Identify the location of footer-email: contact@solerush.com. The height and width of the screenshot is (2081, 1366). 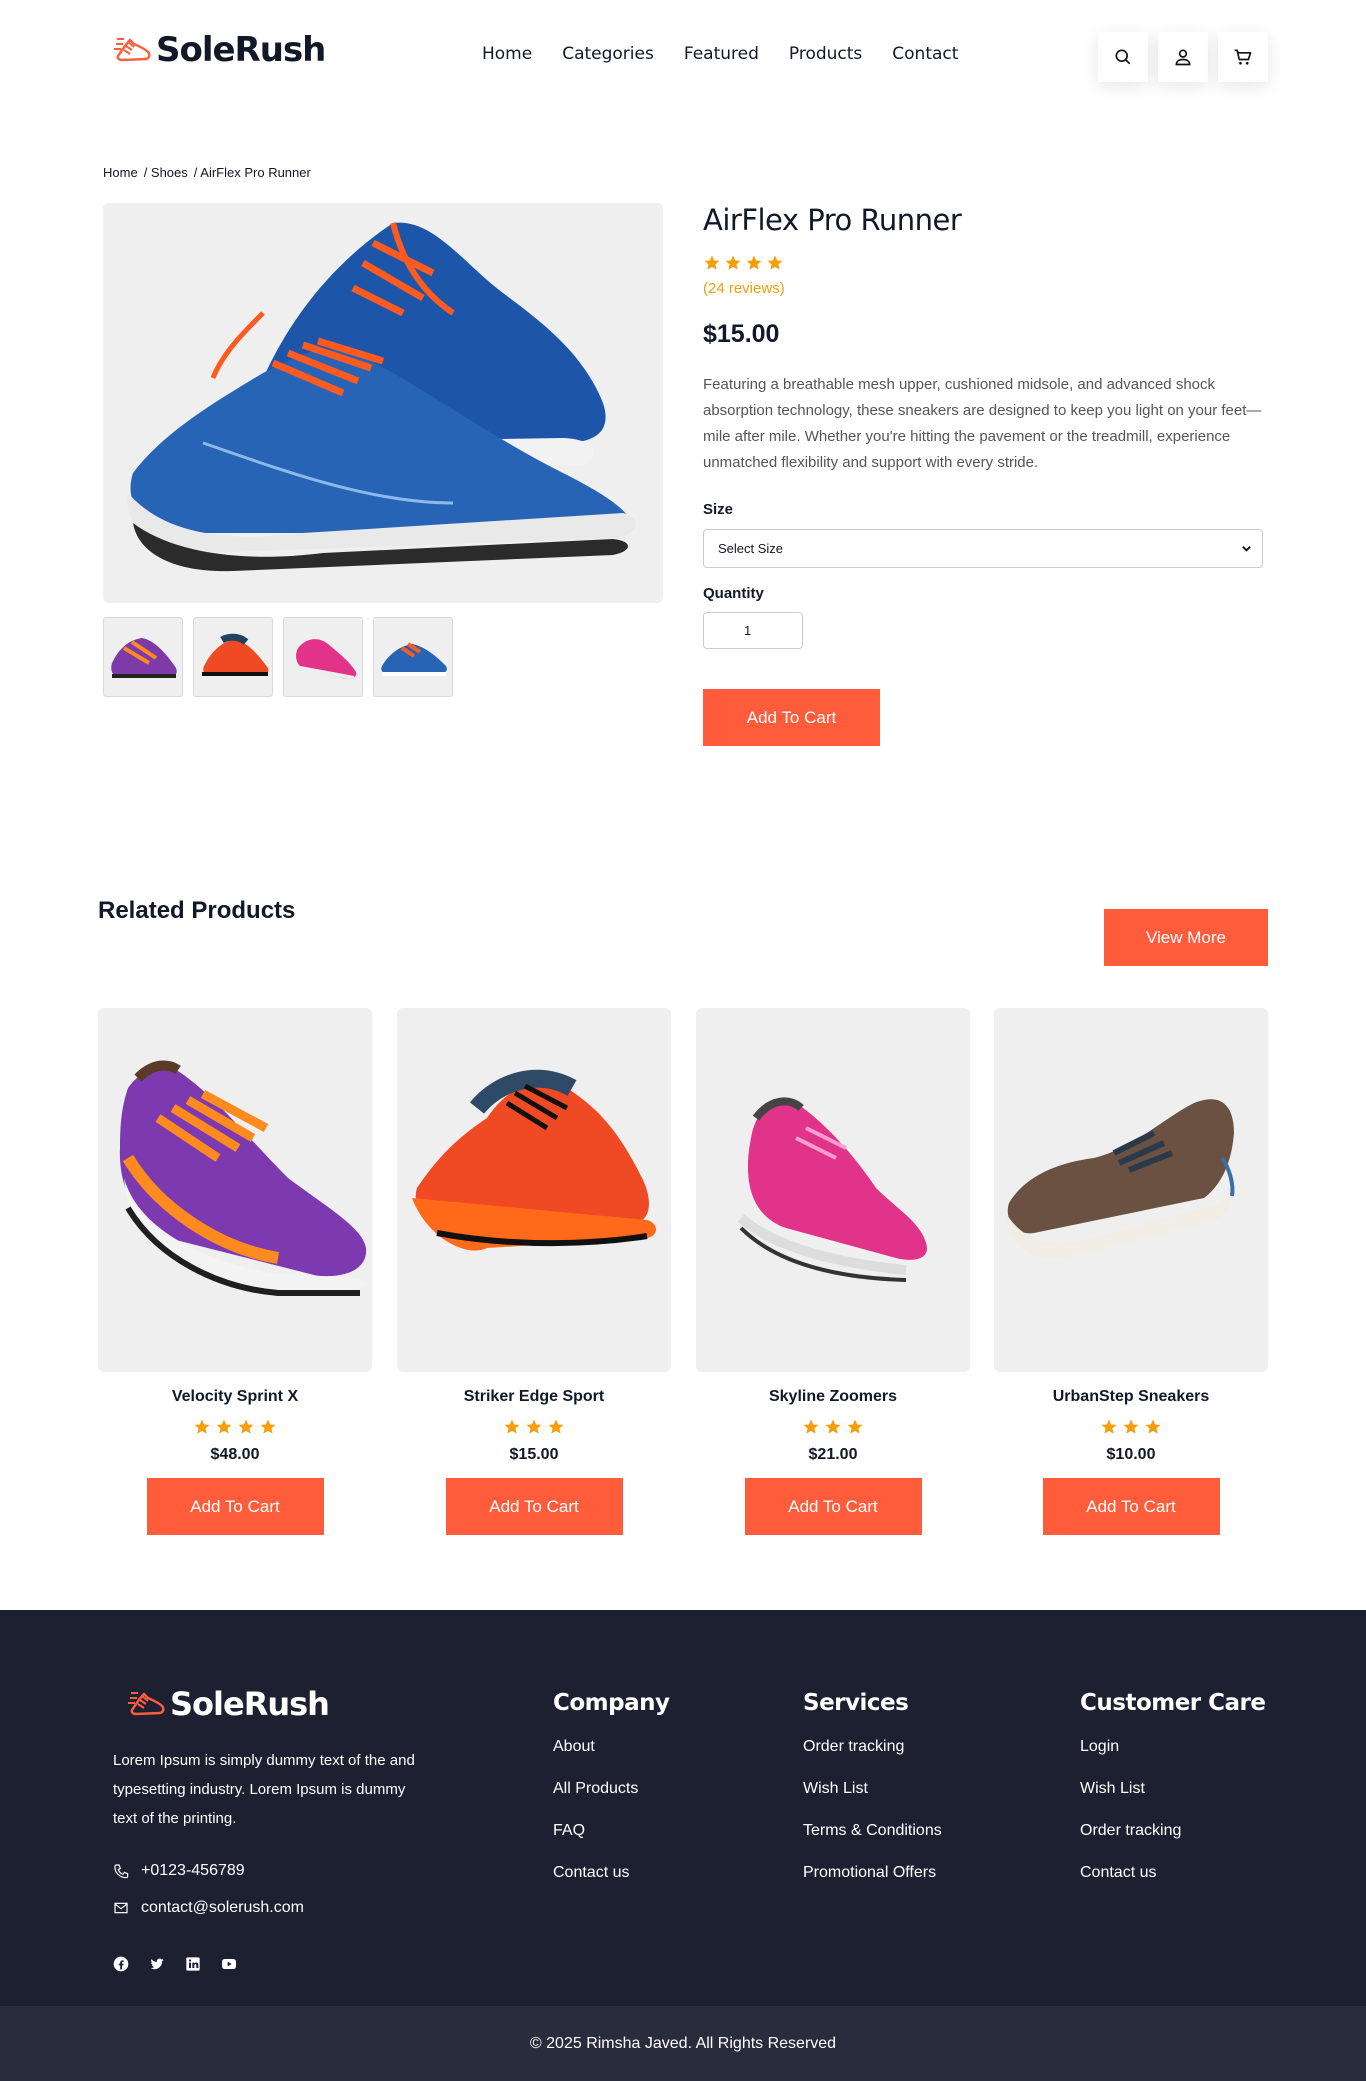
(208, 1908).